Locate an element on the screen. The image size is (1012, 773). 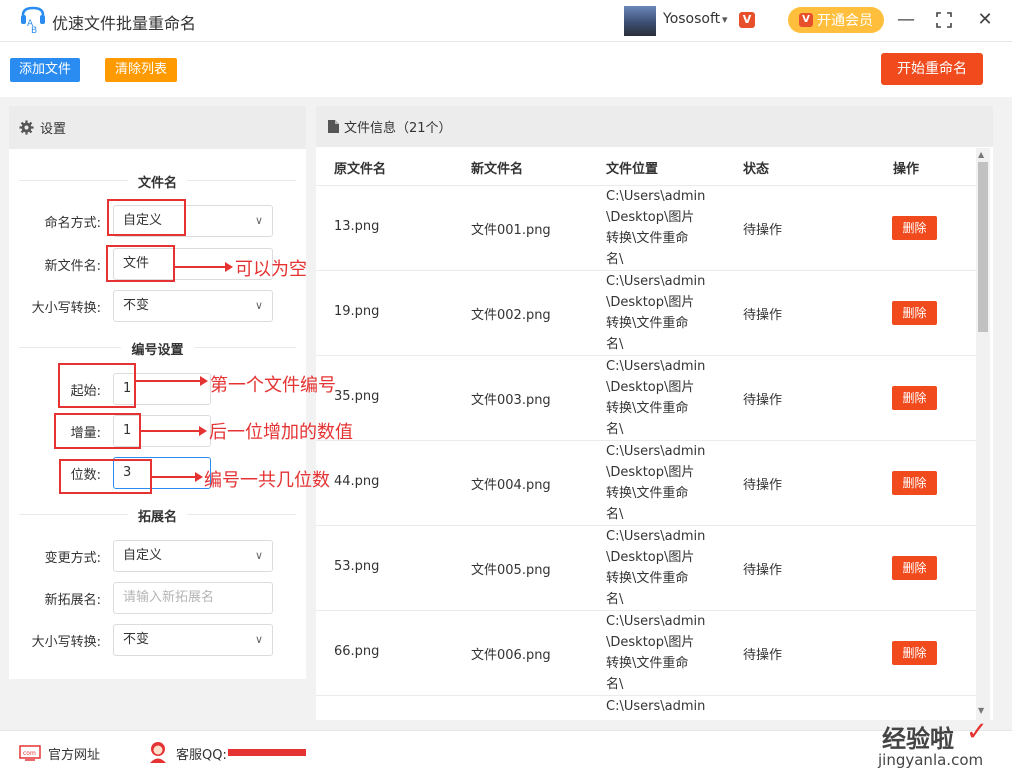
vip-button: V 开通会员 is located at coordinates (836, 20).